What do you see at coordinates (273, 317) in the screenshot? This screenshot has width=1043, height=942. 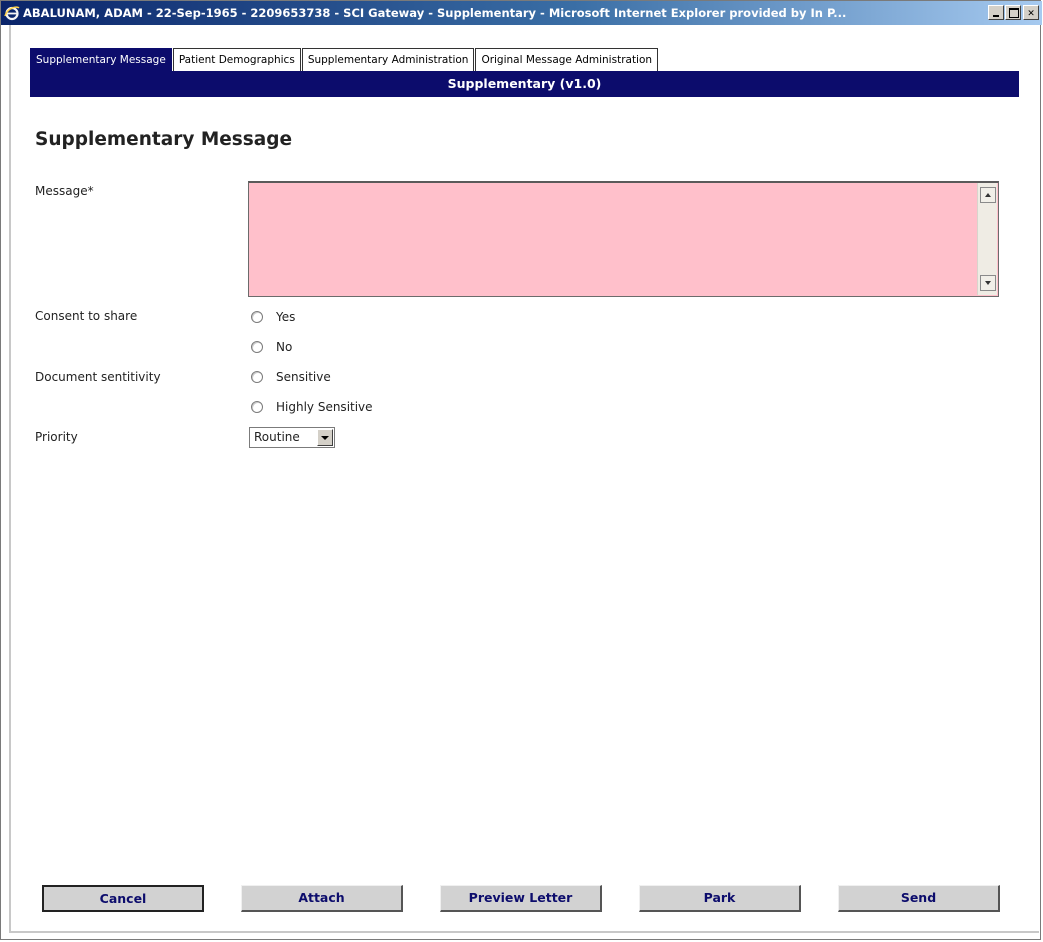 I see `consent-yes-option: Yes` at bounding box center [273, 317].